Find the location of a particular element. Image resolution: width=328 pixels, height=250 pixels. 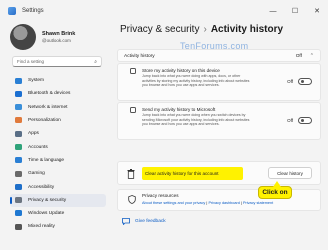

sidebar-item-label: Accounts is located at coordinates (38, 147).